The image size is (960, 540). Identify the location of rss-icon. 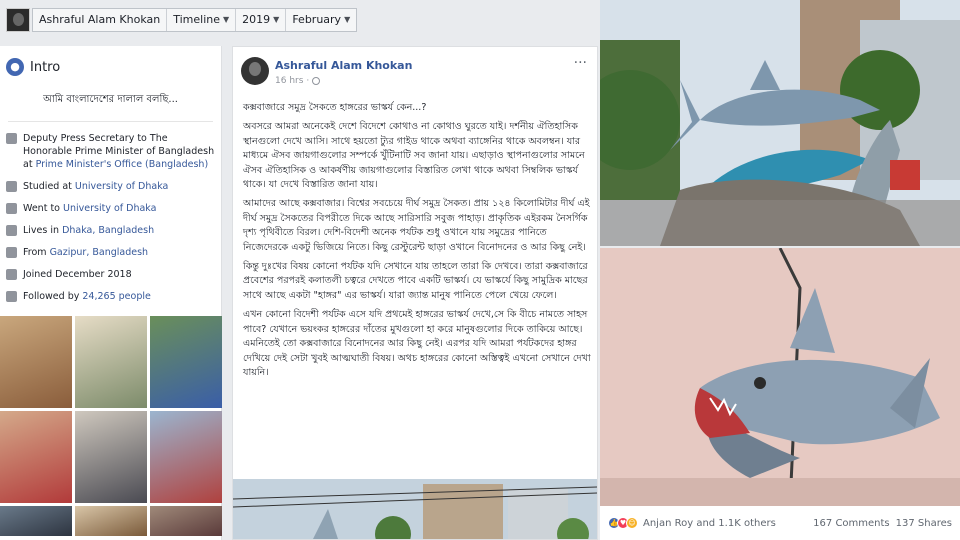
(11, 296).